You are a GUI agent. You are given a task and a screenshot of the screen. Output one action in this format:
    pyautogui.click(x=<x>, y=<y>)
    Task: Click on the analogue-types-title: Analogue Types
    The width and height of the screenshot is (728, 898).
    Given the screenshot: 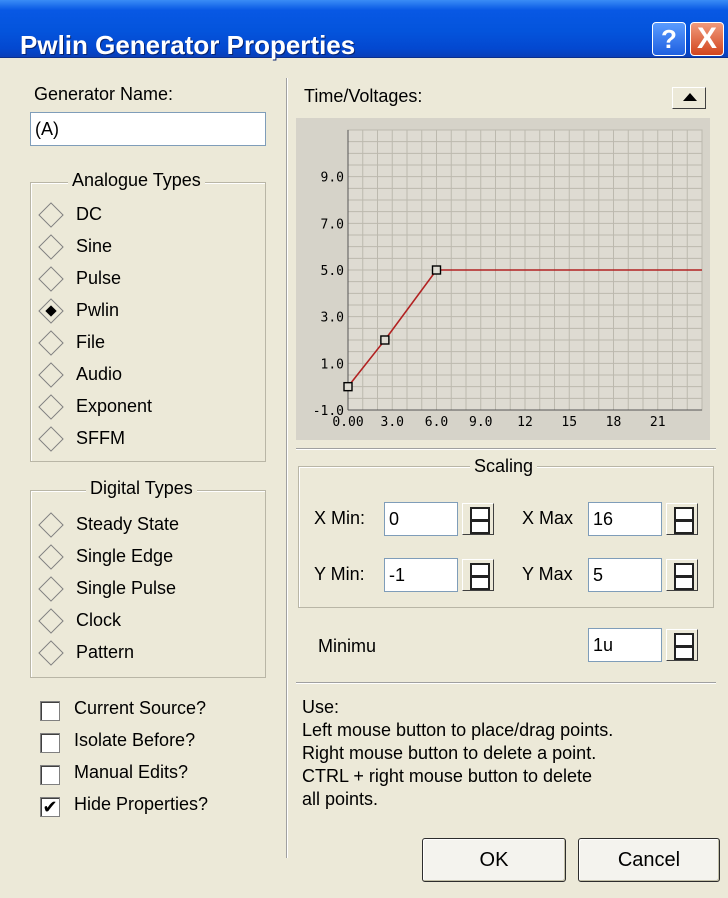 What is the action you would take?
    pyautogui.click(x=136, y=180)
    